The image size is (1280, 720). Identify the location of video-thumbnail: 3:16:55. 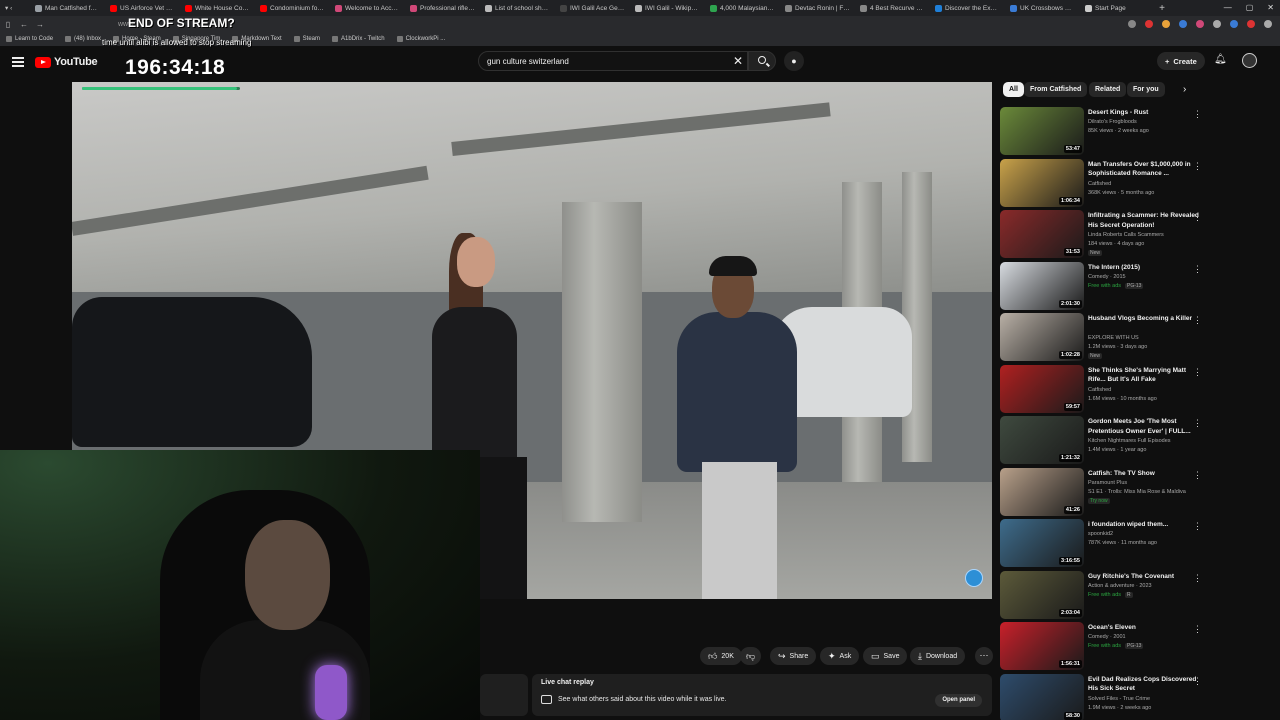
(1042, 543).